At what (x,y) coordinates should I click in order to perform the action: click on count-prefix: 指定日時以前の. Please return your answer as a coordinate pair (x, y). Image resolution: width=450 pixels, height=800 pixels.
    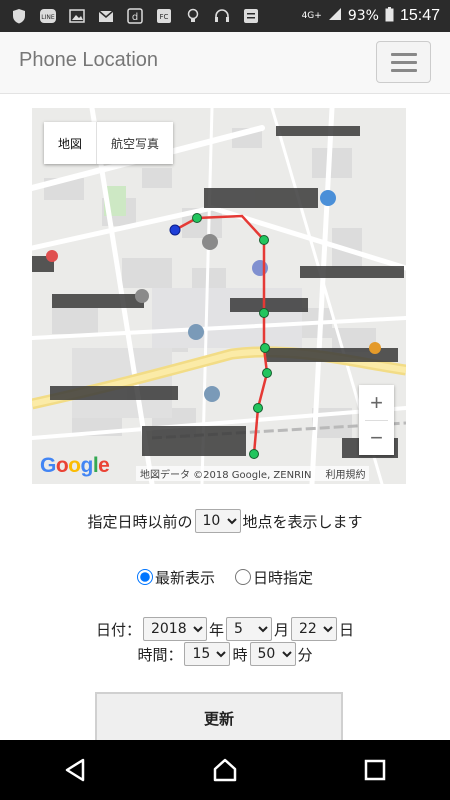
    Looking at the image, I should click on (140, 521).